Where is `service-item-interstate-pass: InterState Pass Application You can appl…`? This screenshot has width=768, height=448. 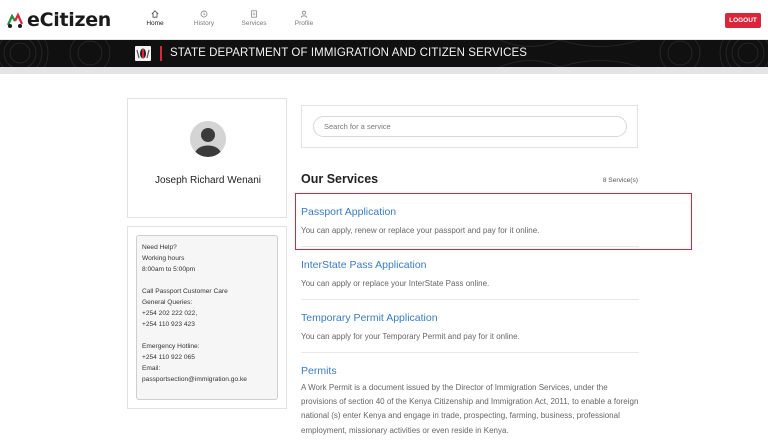
service-item-interstate-pass: InterState Pass Application You can appl… is located at coordinates (470, 275).